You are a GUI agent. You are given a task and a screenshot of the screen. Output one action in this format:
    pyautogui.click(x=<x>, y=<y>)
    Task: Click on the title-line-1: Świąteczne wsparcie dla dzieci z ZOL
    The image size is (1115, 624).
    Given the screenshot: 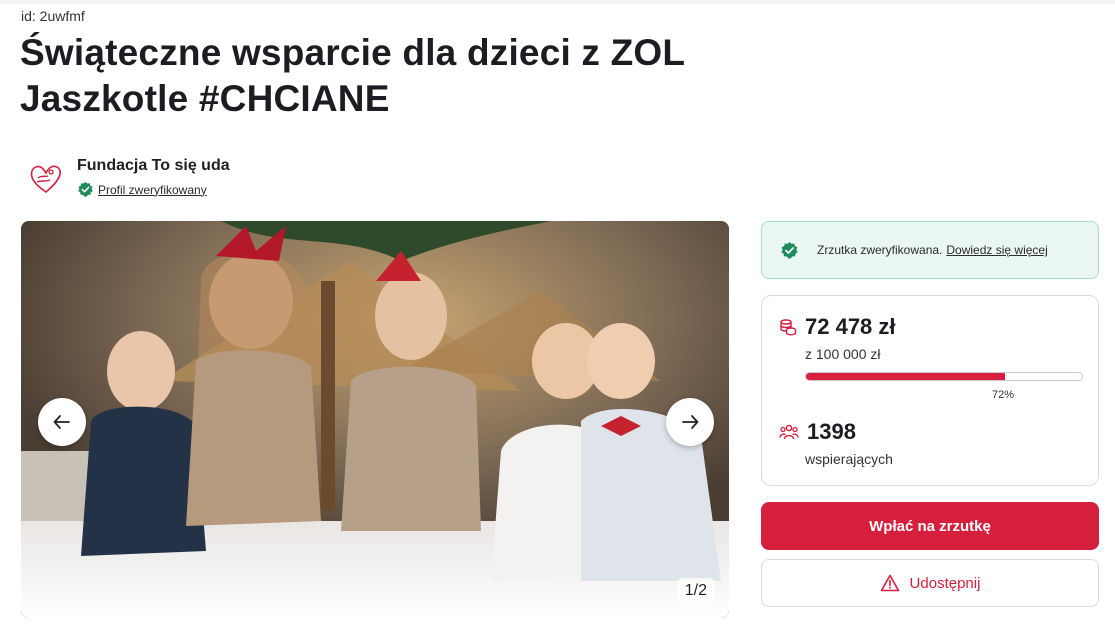 What is the action you would take?
    pyautogui.click(x=353, y=52)
    